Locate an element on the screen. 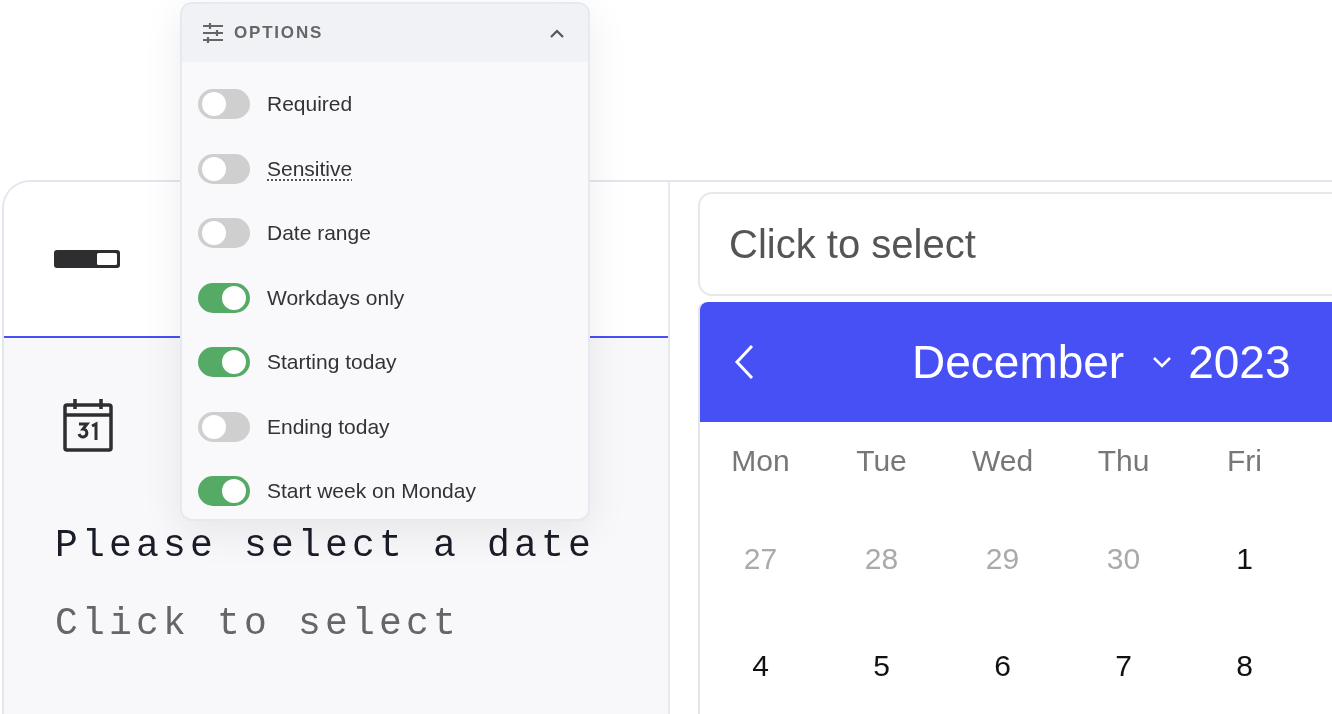  calendar-icon is located at coordinates (88, 425).